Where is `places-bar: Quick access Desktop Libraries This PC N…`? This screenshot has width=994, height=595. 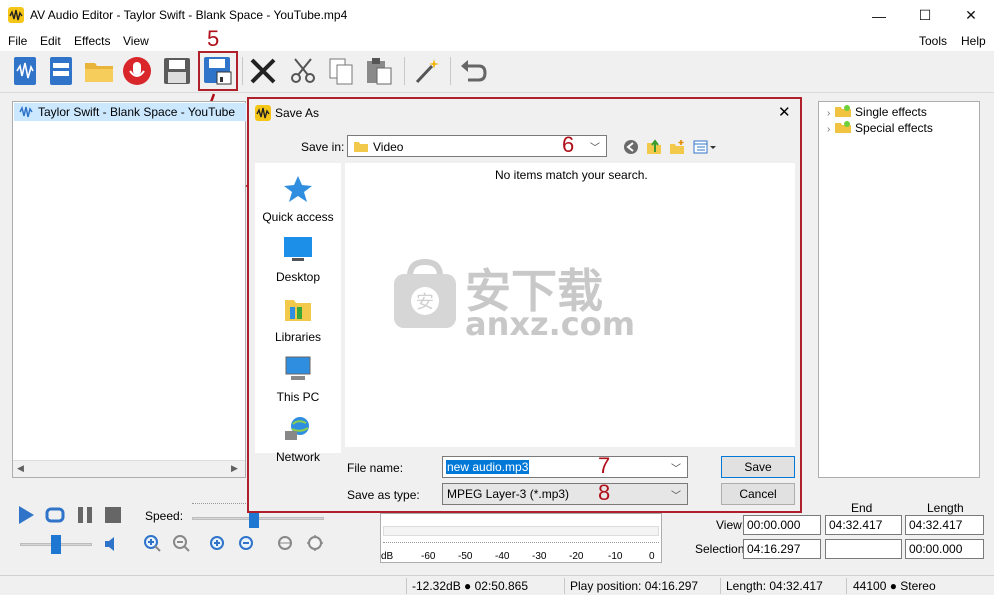 places-bar: Quick access Desktop Libraries This PC N… is located at coordinates (298, 313).